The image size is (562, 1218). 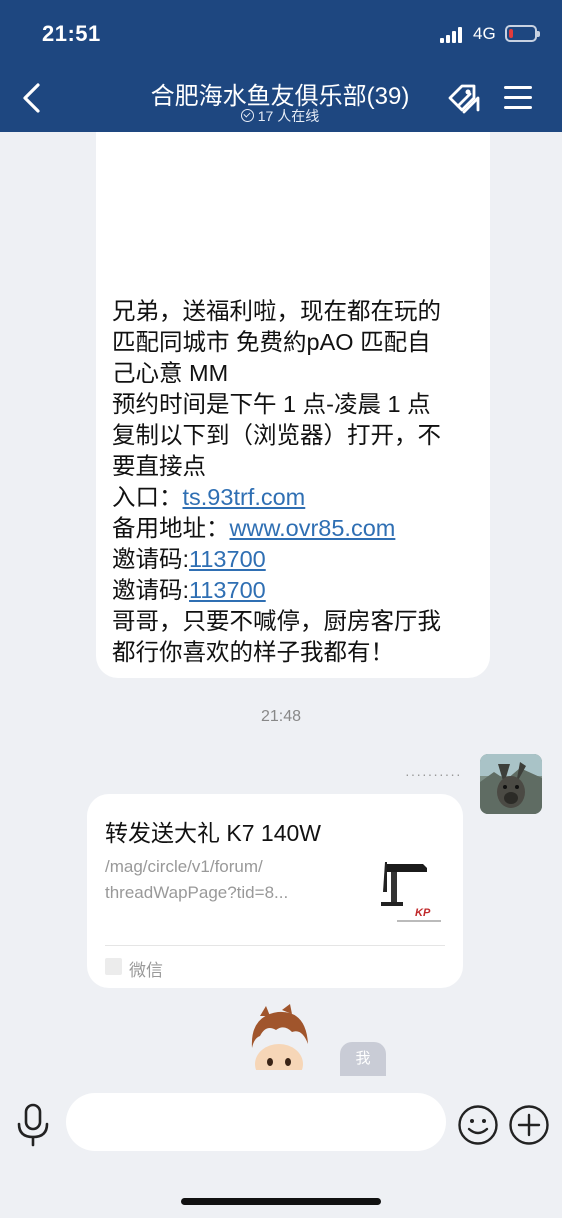 I want to click on thumb-brand: KP, so click(x=423, y=913).